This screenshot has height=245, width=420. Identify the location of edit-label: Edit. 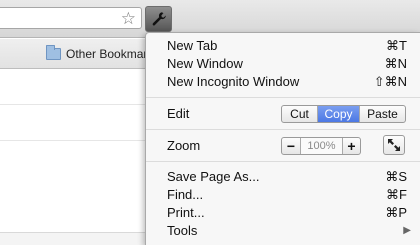
(178, 113).